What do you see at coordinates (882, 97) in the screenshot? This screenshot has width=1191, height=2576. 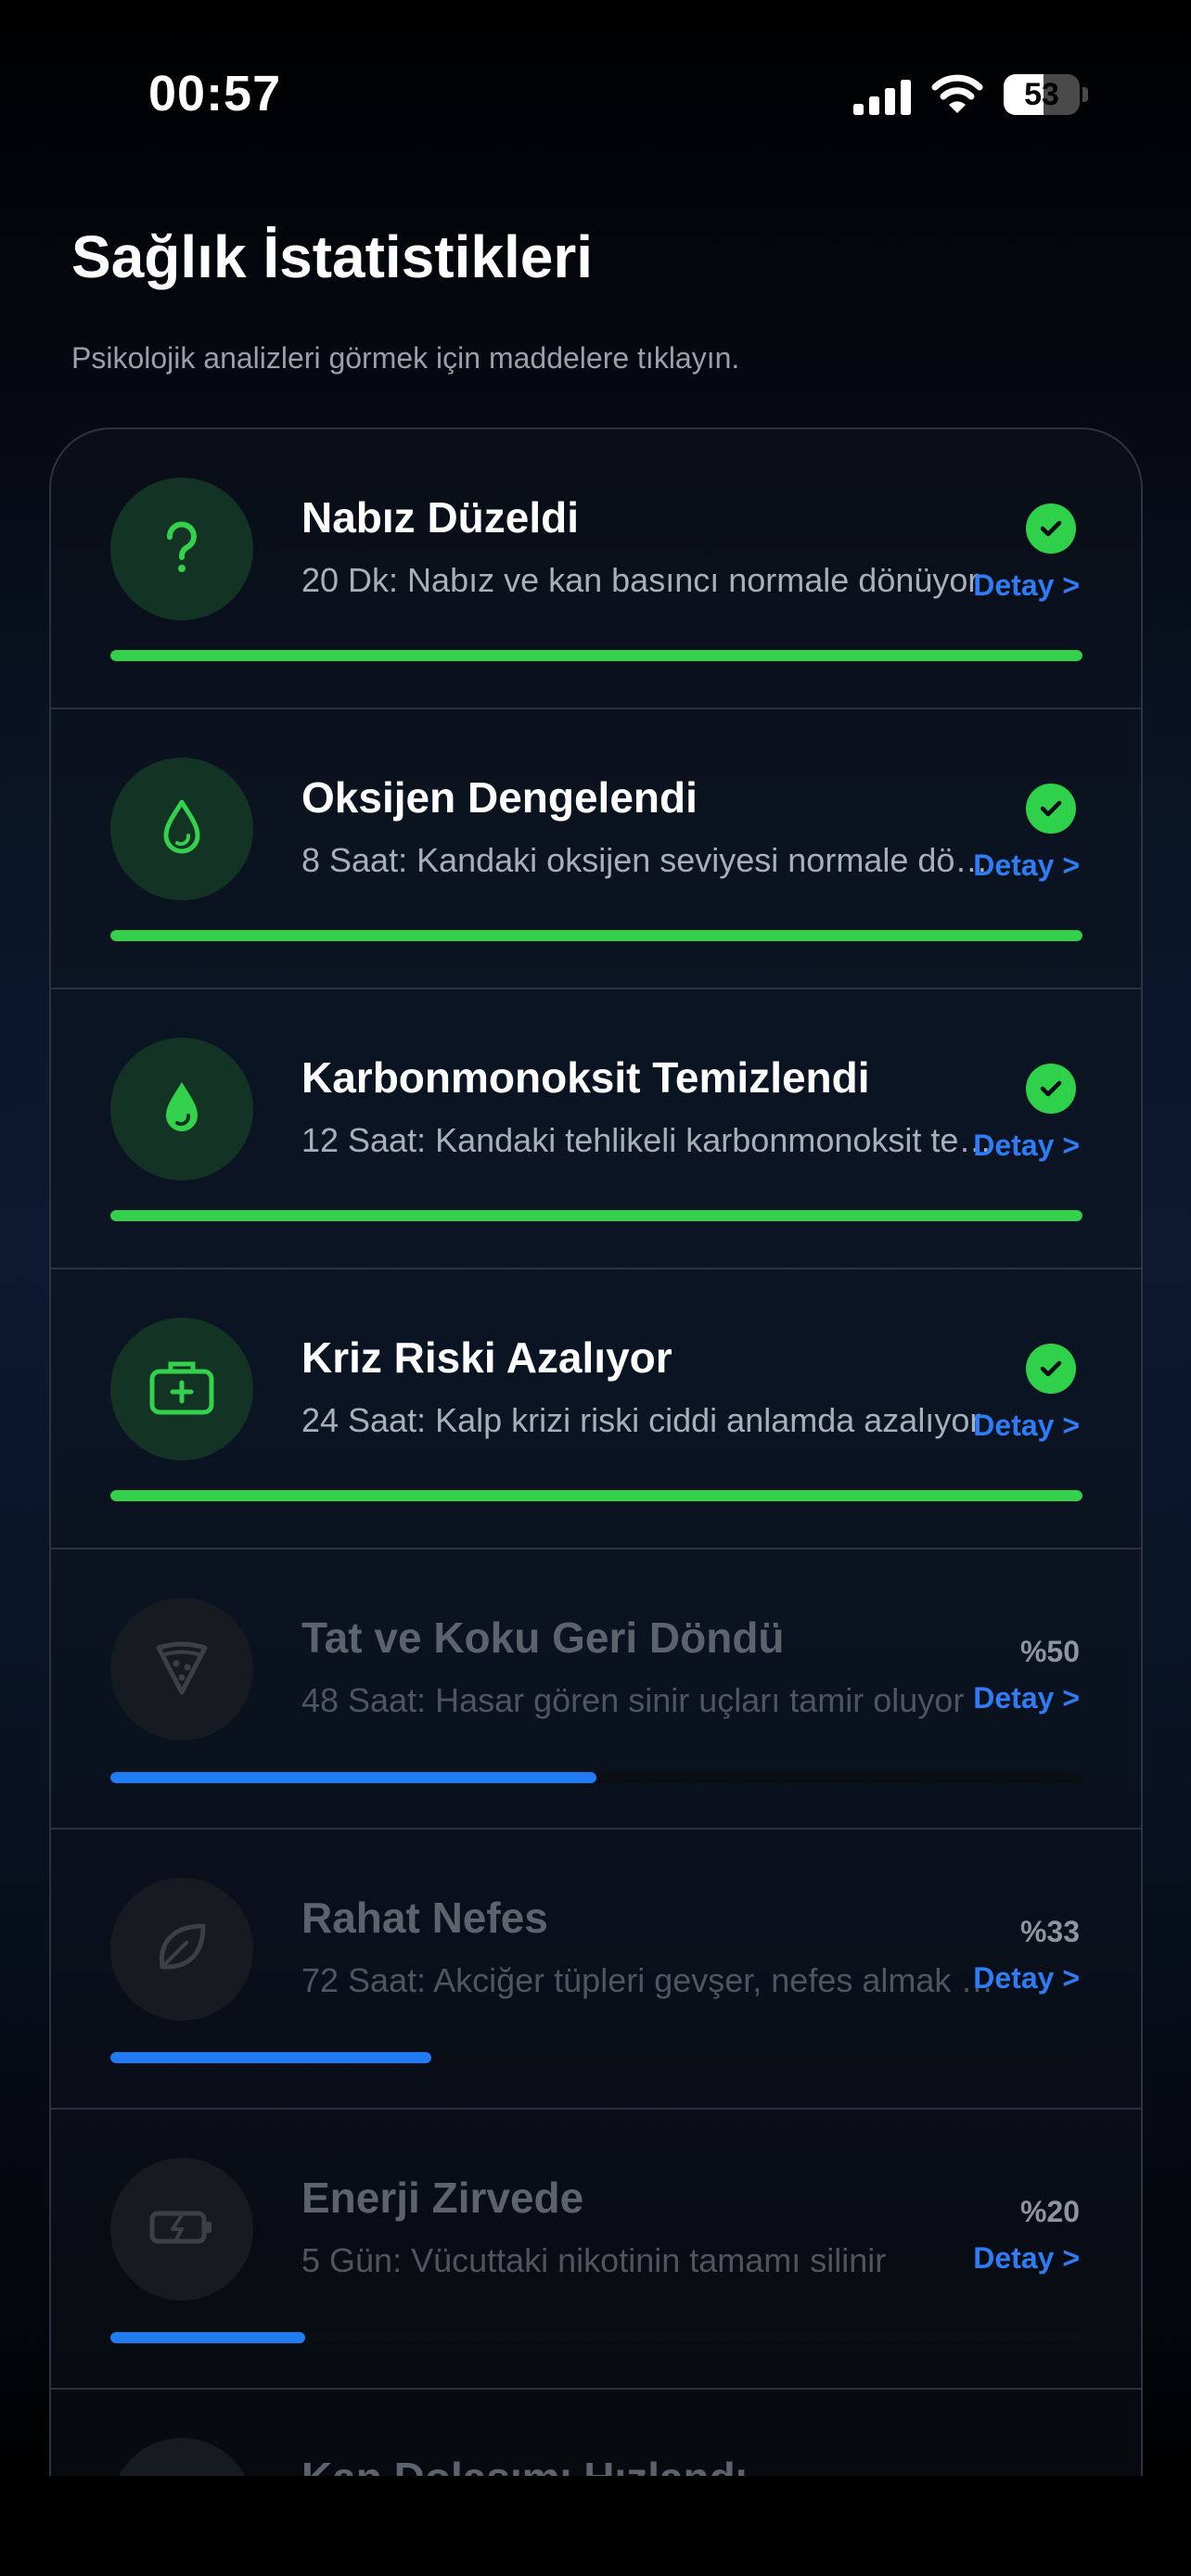 I see `cellular-signal-icon` at bounding box center [882, 97].